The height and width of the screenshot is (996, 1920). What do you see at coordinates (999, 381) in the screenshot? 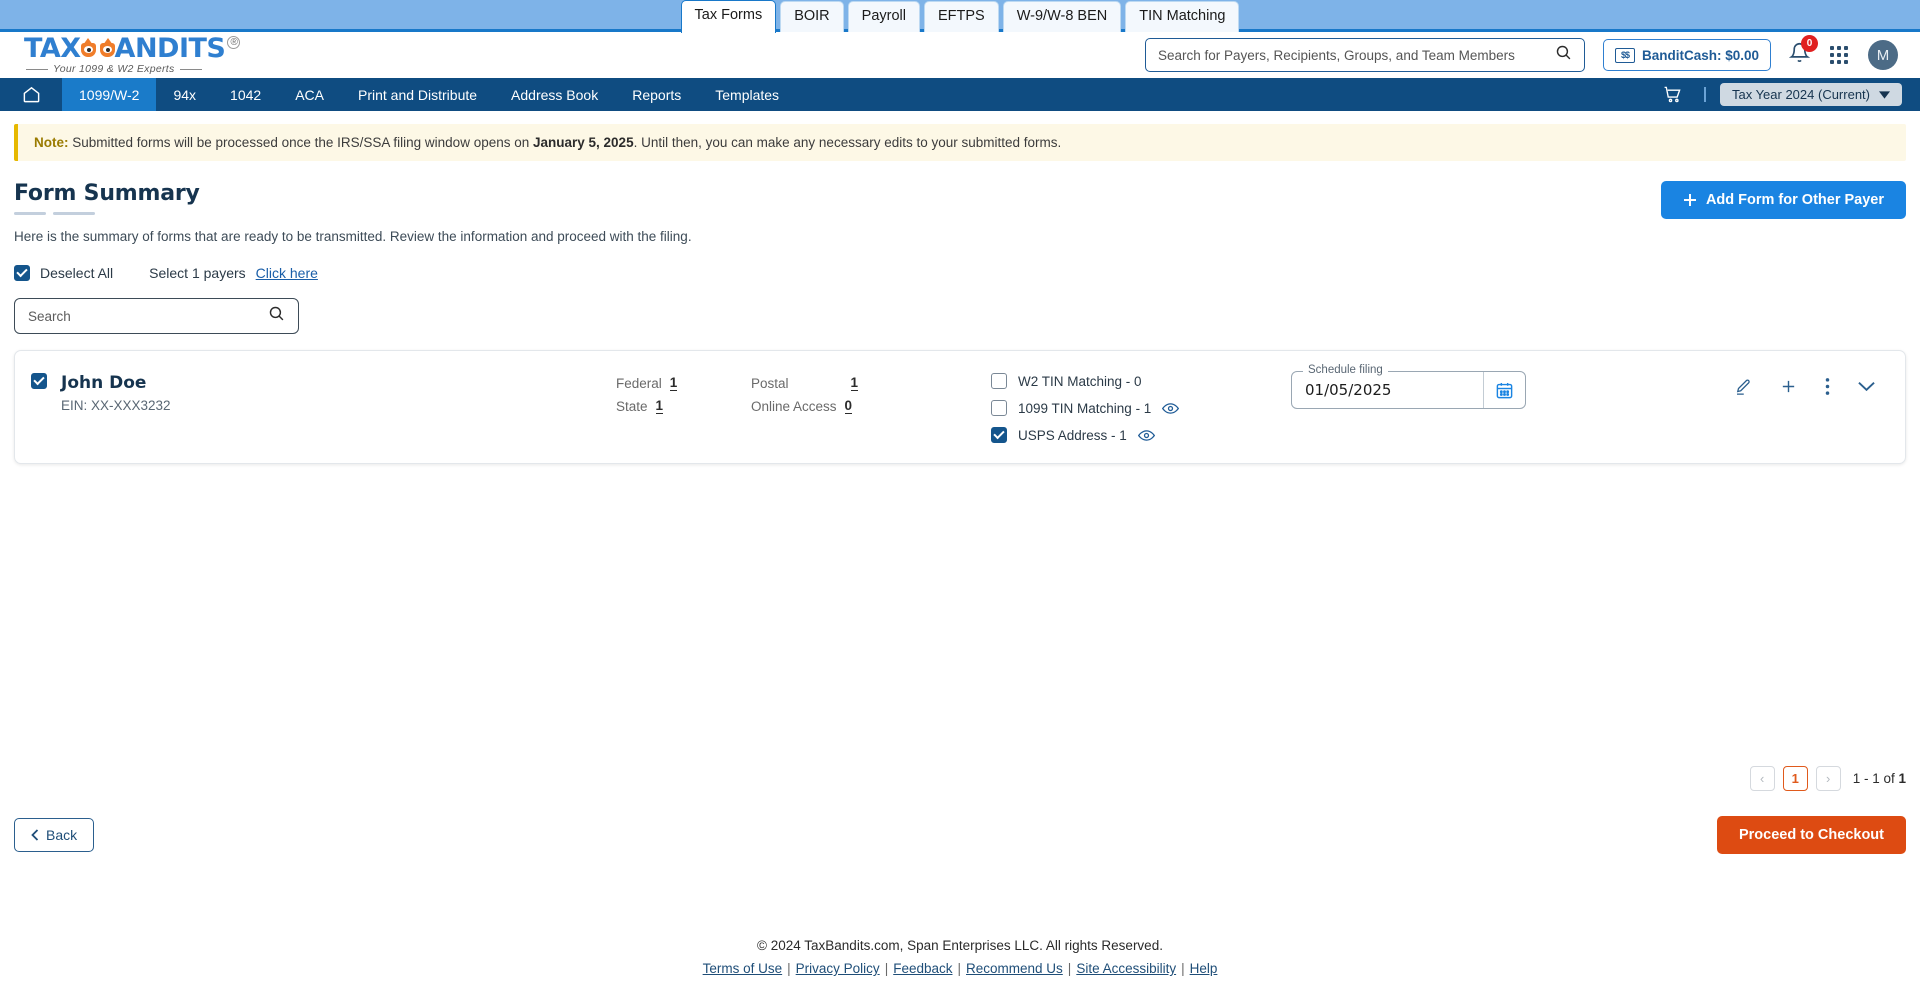
I see `w2-tin-matching-checkbox` at bounding box center [999, 381].